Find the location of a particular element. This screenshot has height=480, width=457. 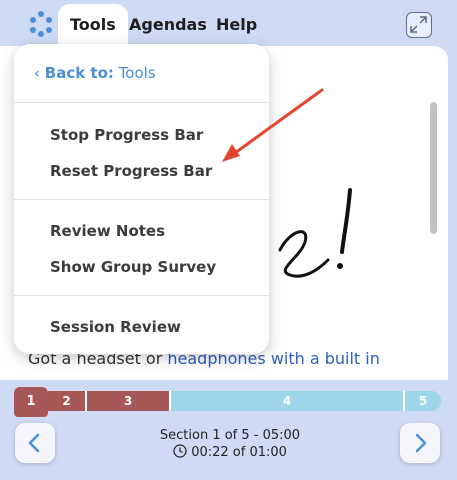

progress-segment-5: 5 is located at coordinates (423, 401).